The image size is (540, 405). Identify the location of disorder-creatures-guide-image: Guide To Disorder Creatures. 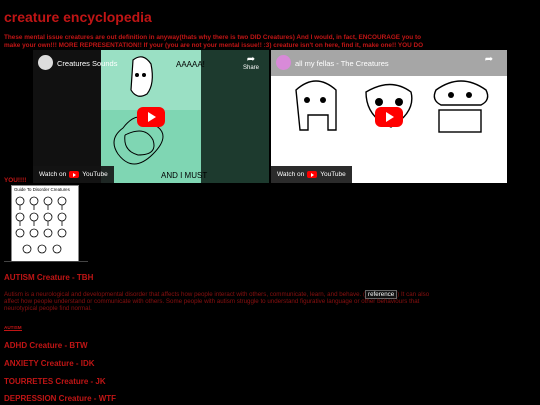
(45, 223).